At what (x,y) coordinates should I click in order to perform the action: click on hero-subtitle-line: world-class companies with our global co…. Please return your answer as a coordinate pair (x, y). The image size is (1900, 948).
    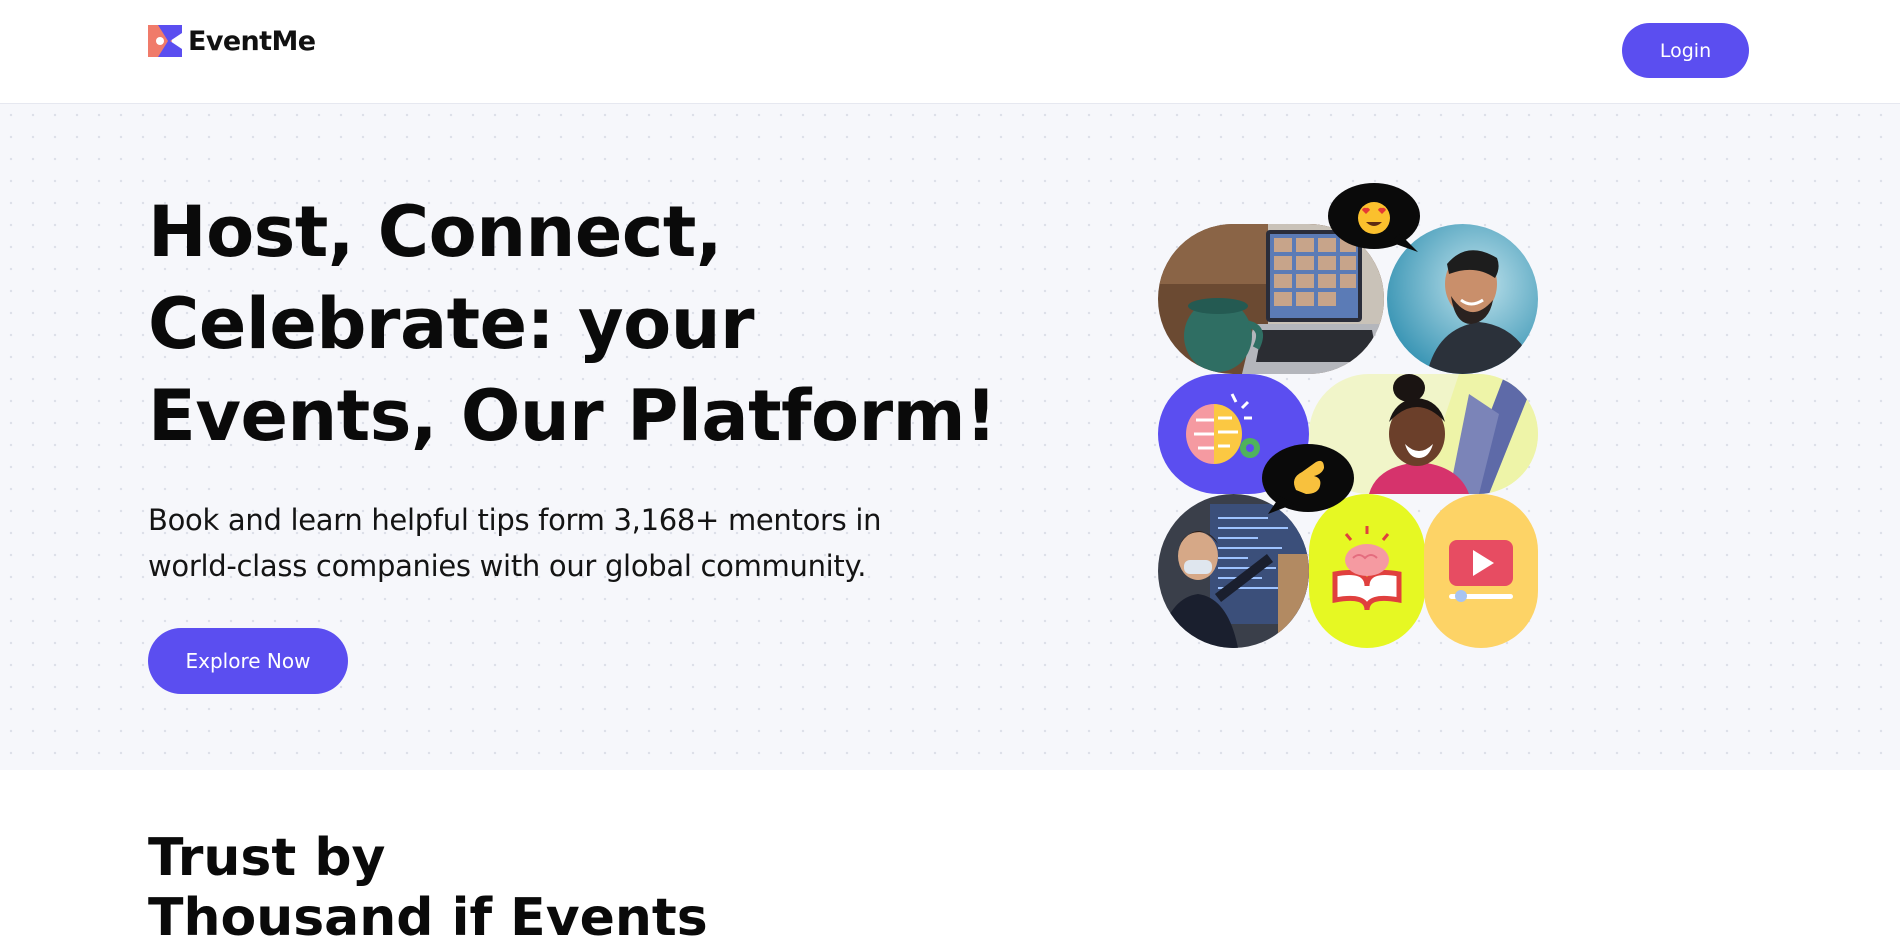
    Looking at the image, I should click on (507, 566).